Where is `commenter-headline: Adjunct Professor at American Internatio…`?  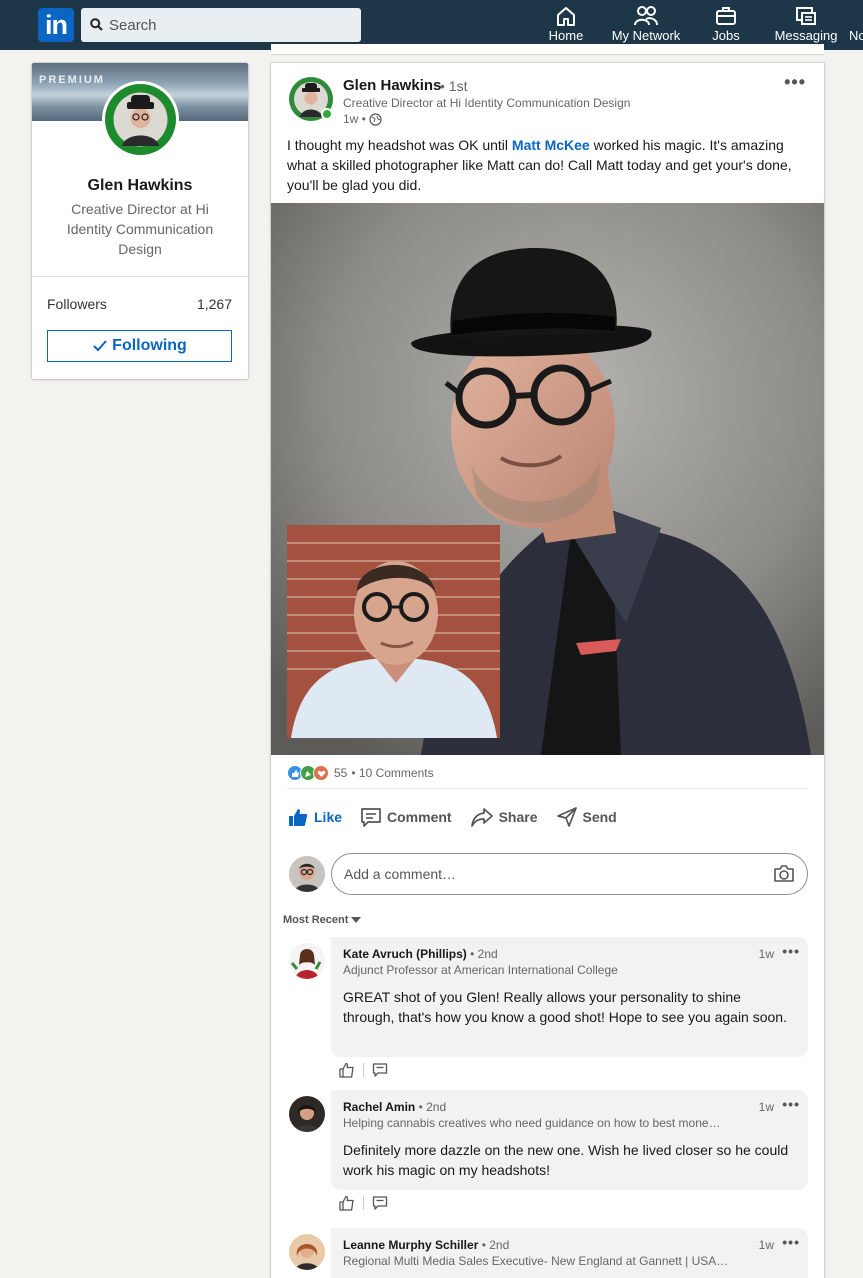 commenter-headline: Adjunct Professor at American Internatio… is located at coordinates (480, 970).